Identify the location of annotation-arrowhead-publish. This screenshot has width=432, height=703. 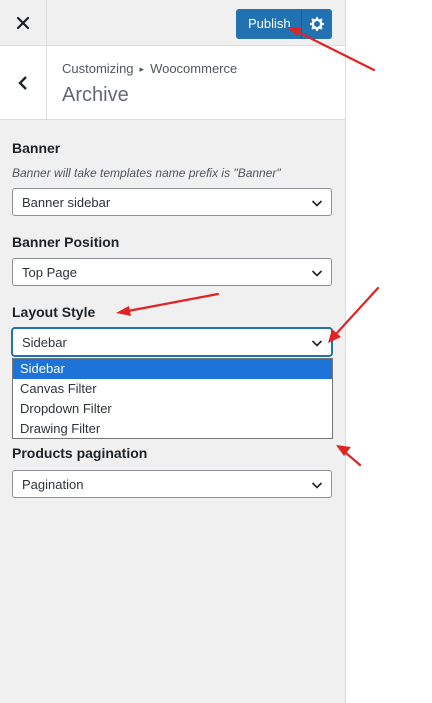
(294, 31).